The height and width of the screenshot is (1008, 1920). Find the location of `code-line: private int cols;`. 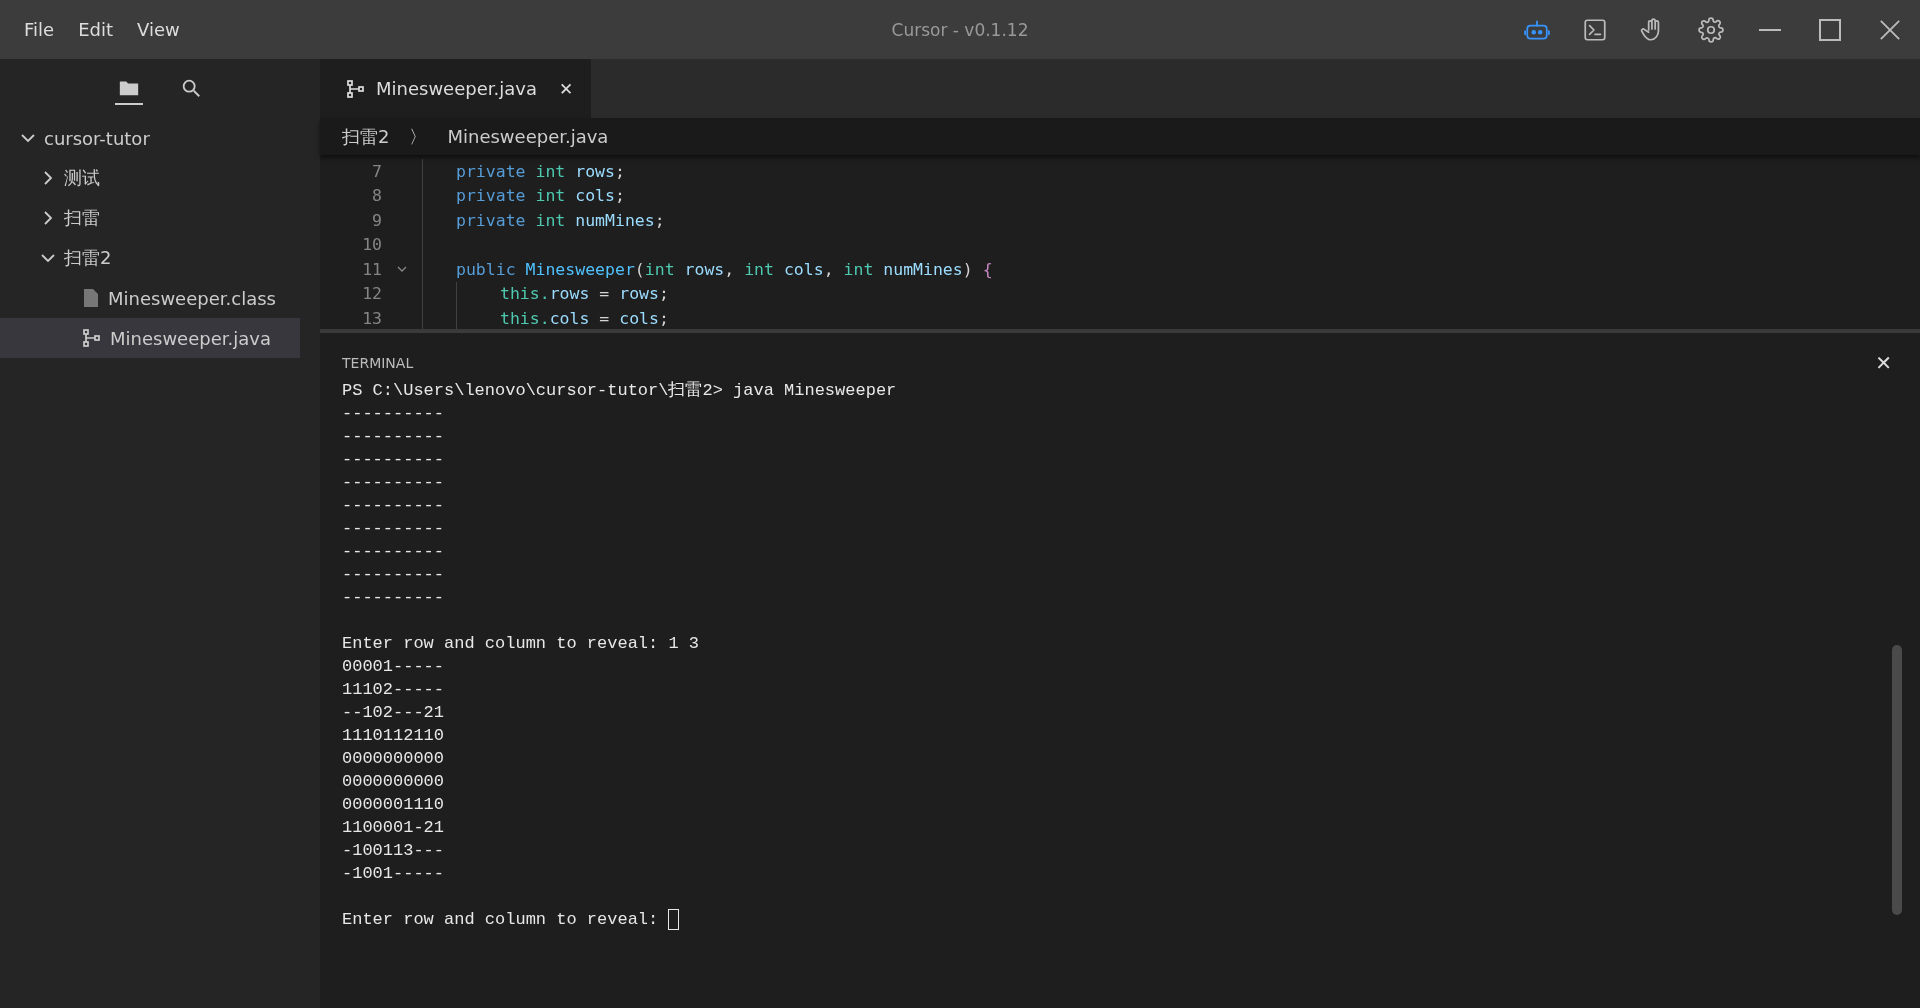

code-line: private int cols; is located at coordinates (540, 196).